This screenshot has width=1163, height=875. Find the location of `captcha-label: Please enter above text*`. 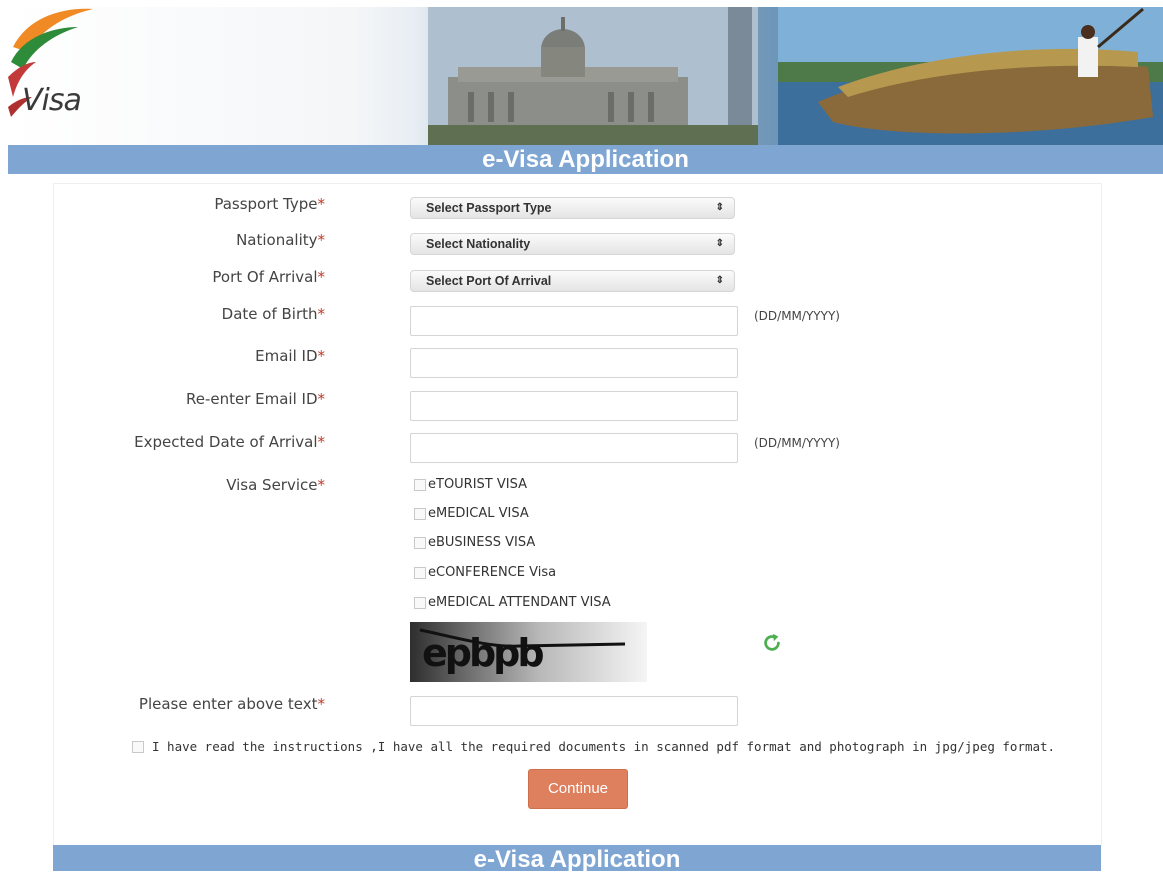

captcha-label: Please enter above text* is located at coordinates (231, 704).